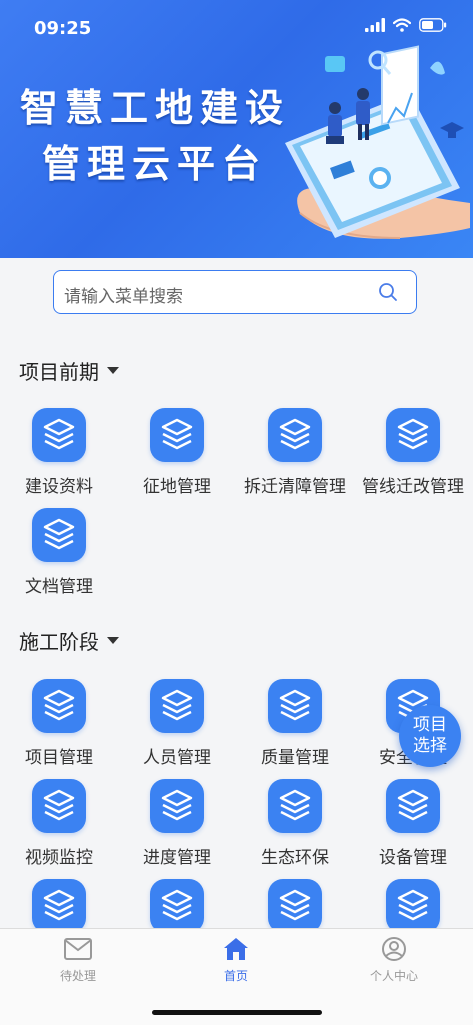 This screenshot has height=1025, width=473. I want to click on tab-label: 待处理, so click(77, 976).